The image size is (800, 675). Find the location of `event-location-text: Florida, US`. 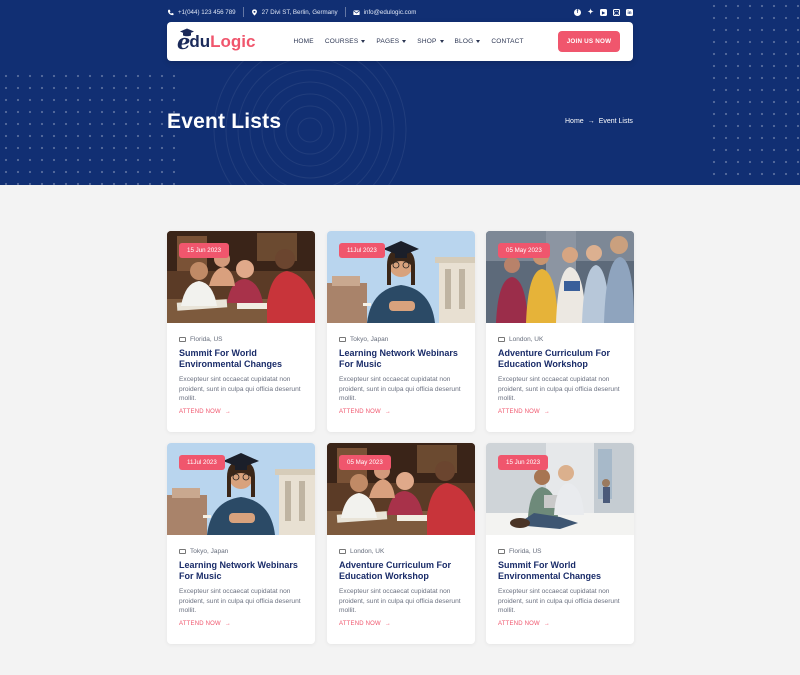

event-location-text: Florida, US is located at coordinates (206, 339).